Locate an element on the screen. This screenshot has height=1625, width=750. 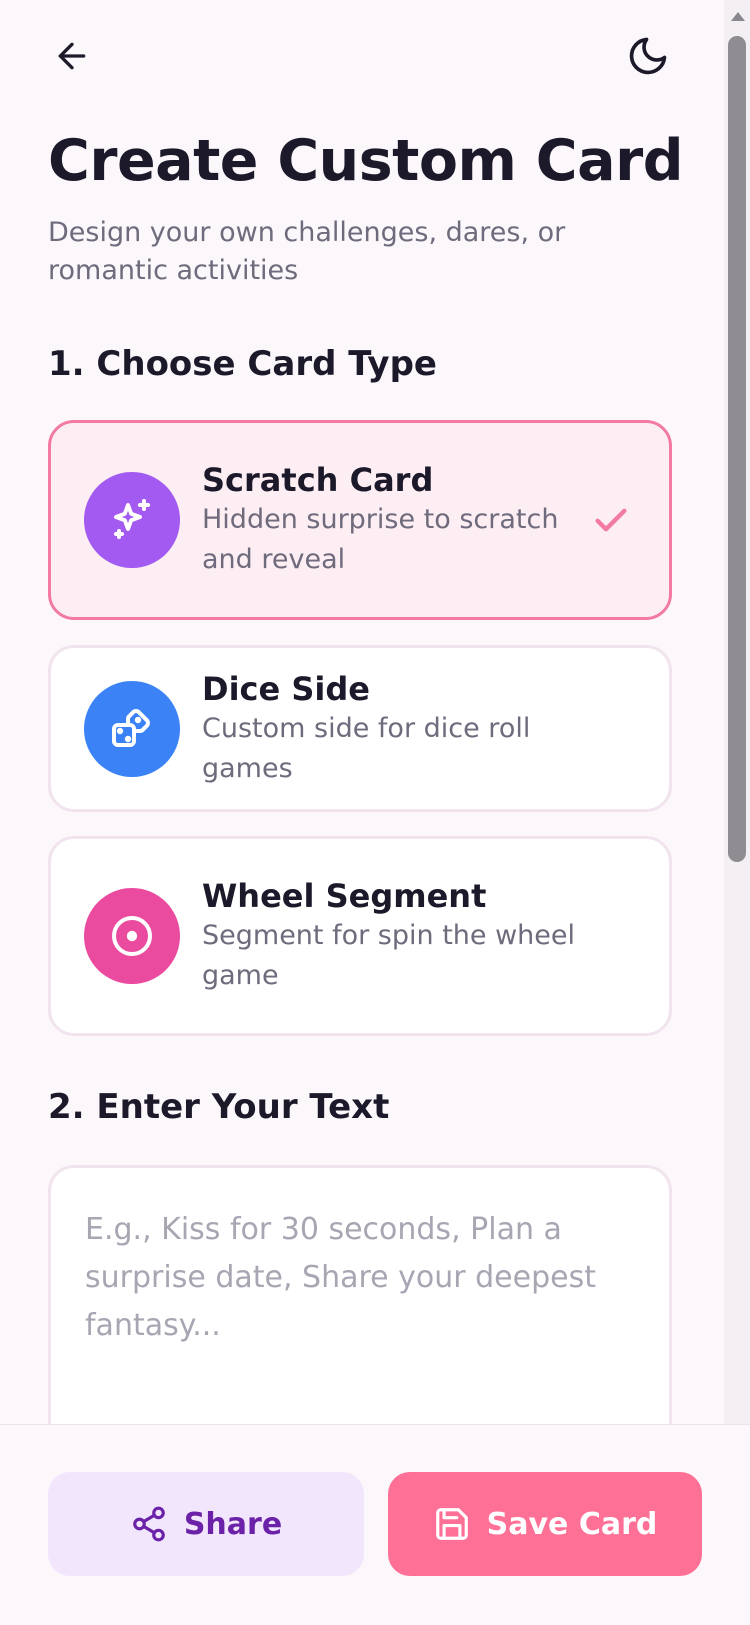
save-button-label: Save Card is located at coordinates (572, 1524).